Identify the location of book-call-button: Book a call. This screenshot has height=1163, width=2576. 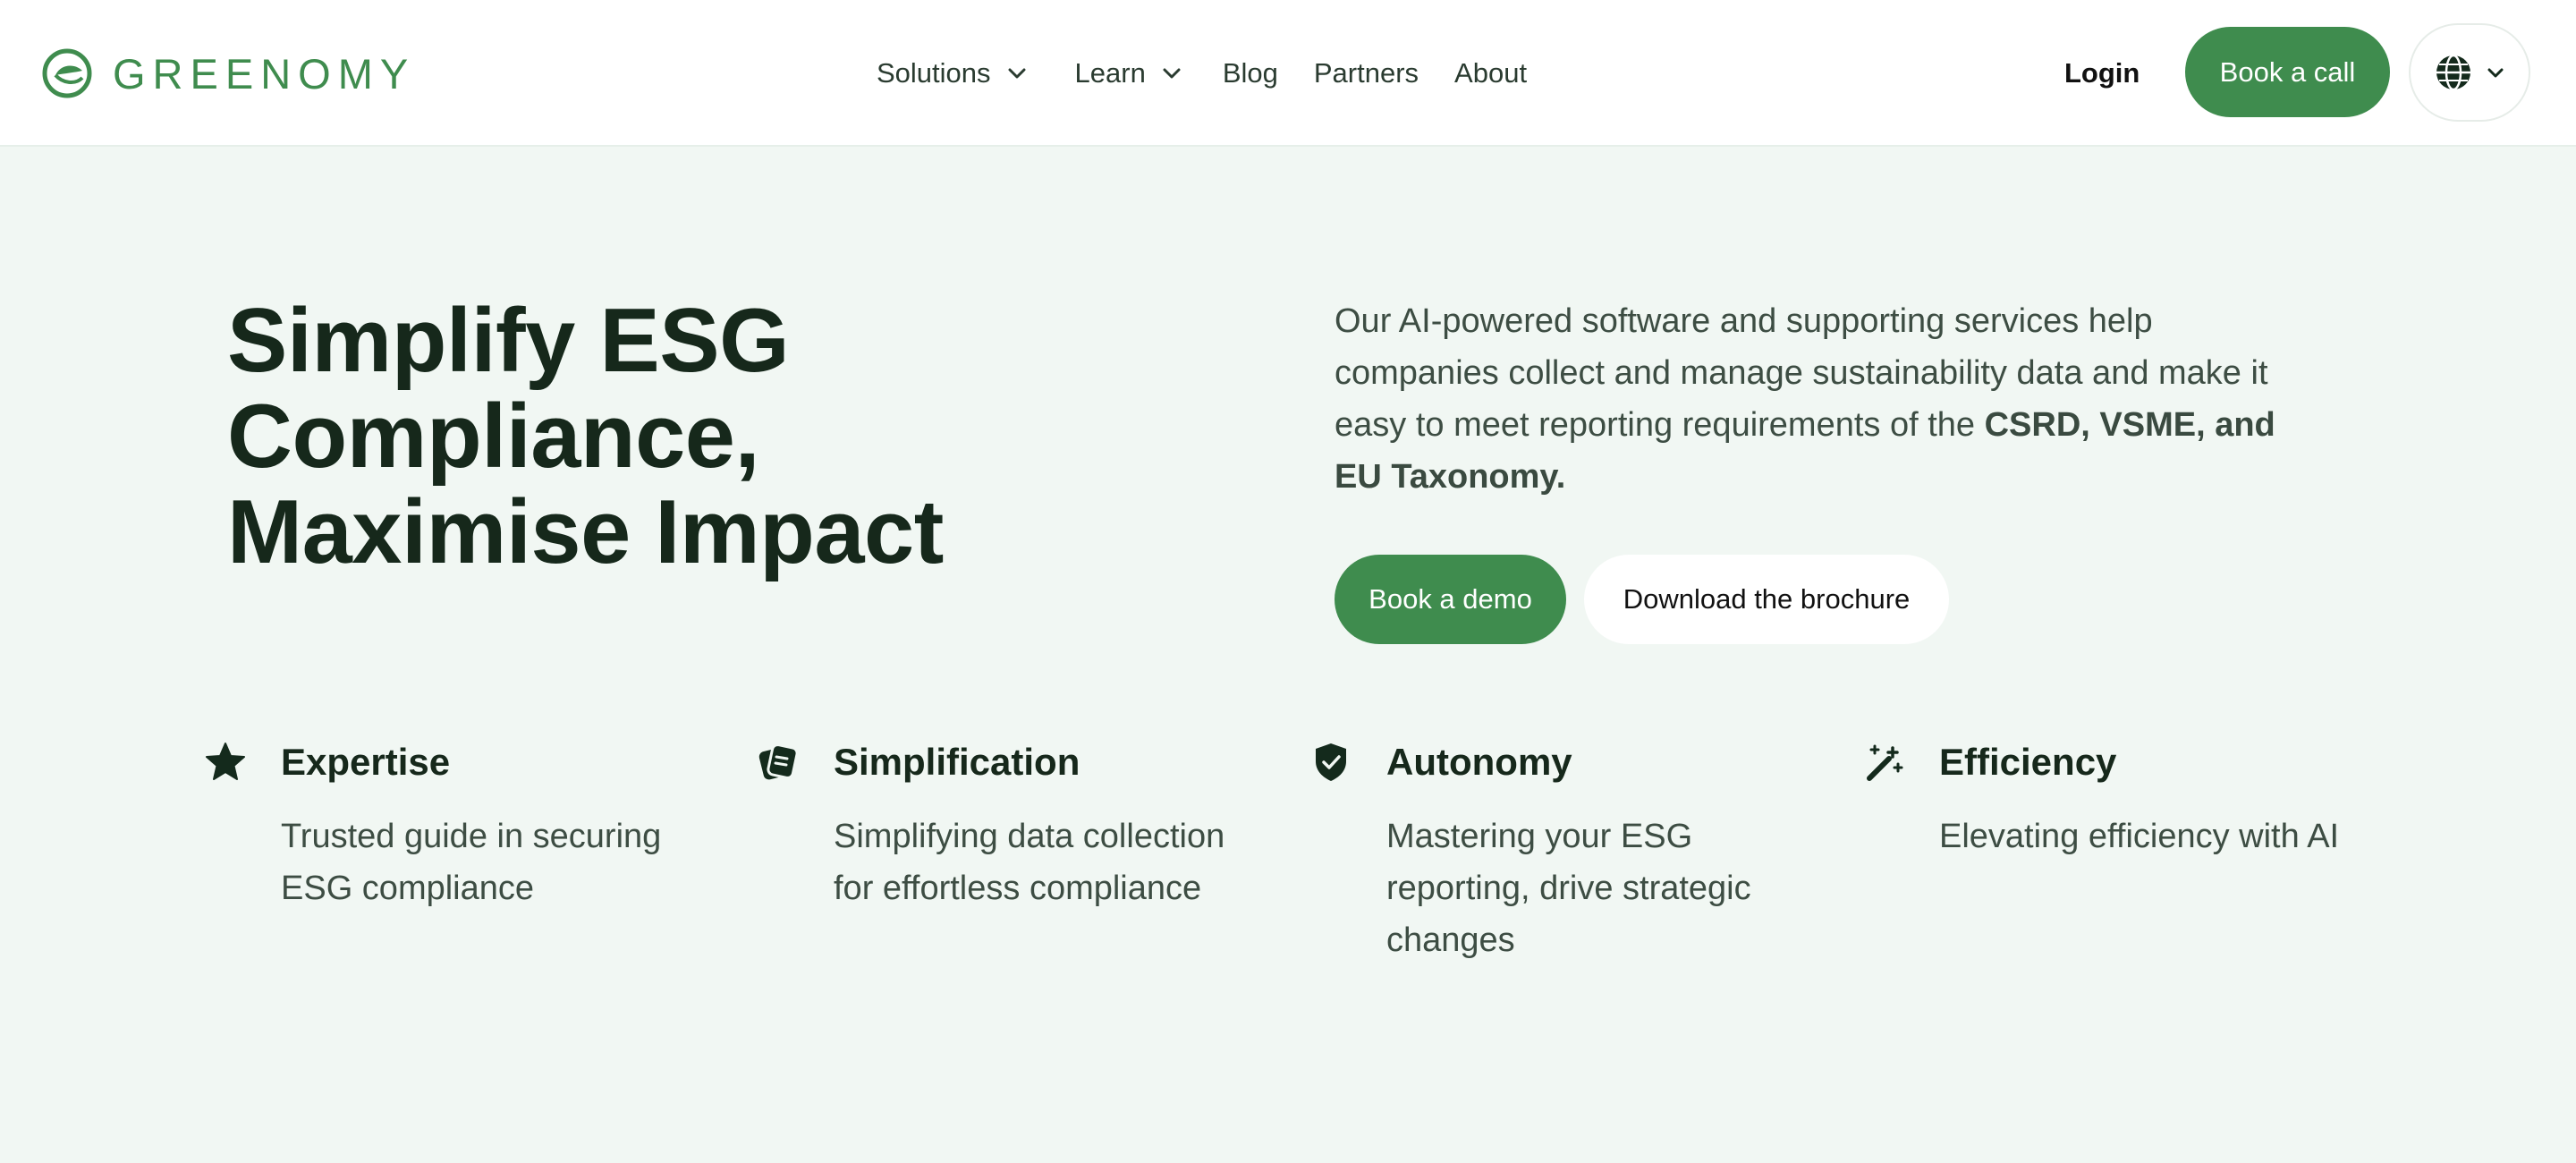
(2287, 72).